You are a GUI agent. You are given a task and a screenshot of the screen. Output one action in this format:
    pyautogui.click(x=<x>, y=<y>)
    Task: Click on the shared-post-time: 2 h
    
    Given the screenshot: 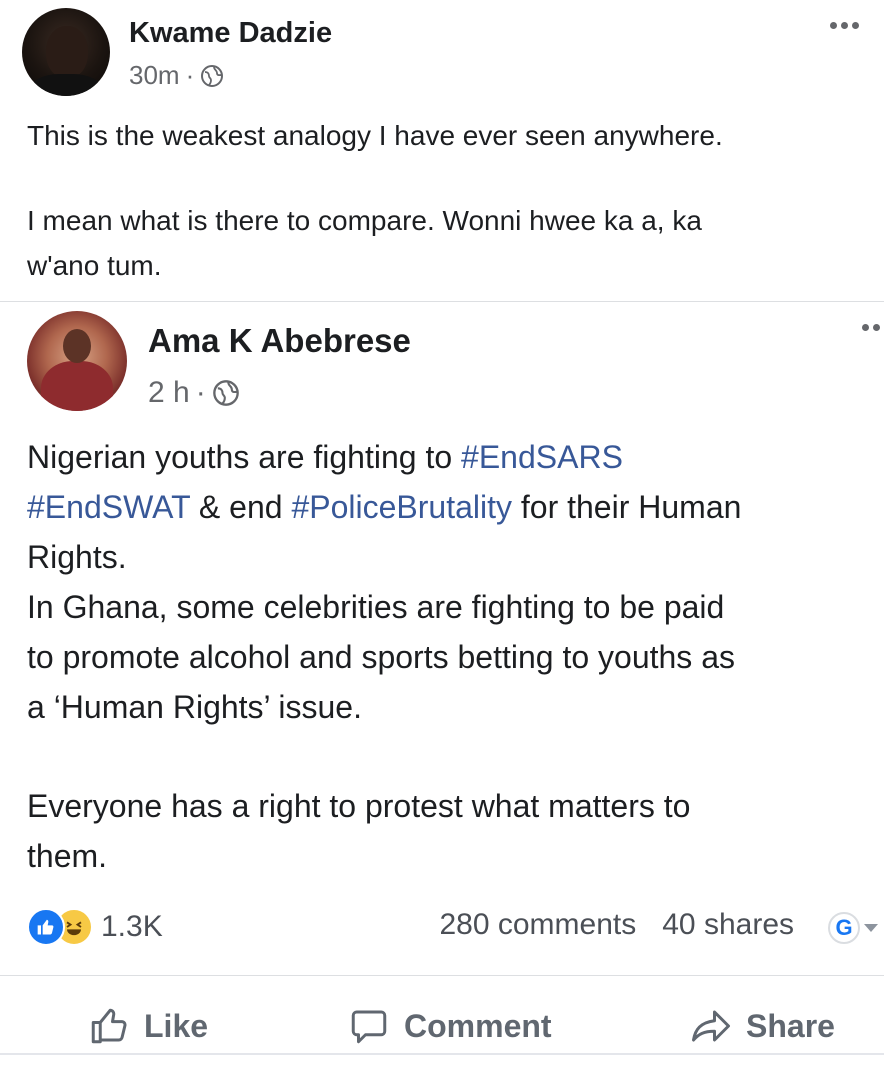 What is the action you would take?
    pyautogui.click(x=169, y=393)
    